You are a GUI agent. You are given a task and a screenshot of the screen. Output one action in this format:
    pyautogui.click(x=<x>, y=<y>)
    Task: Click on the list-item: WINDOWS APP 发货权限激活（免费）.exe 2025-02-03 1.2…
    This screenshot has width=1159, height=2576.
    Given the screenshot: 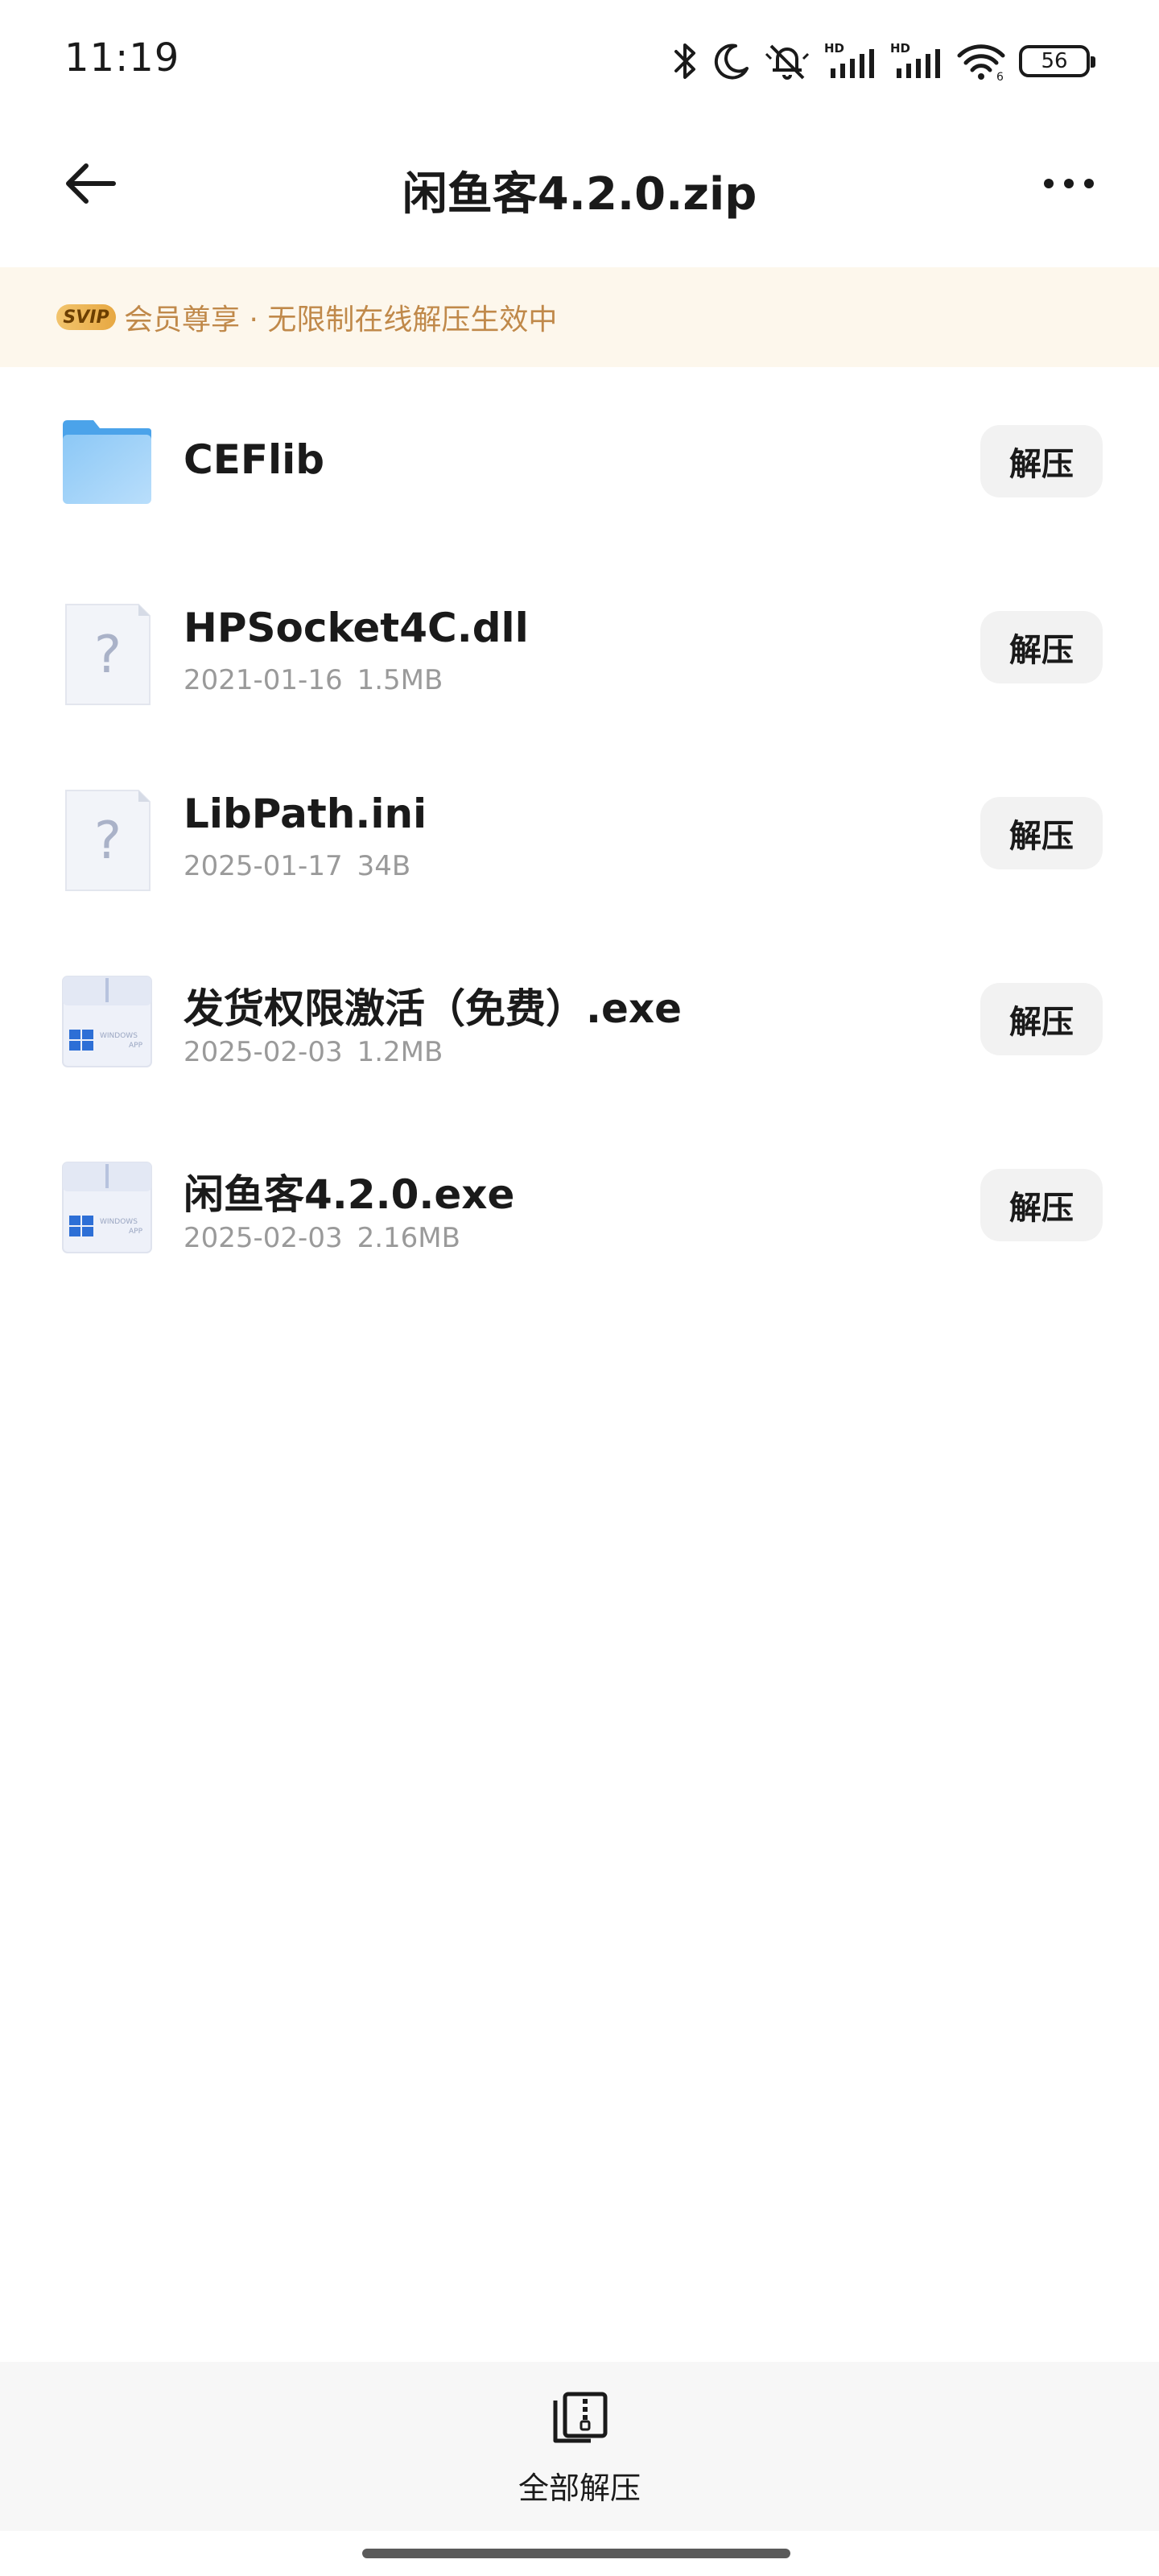 What is the action you would take?
    pyautogui.click(x=579, y=1018)
    